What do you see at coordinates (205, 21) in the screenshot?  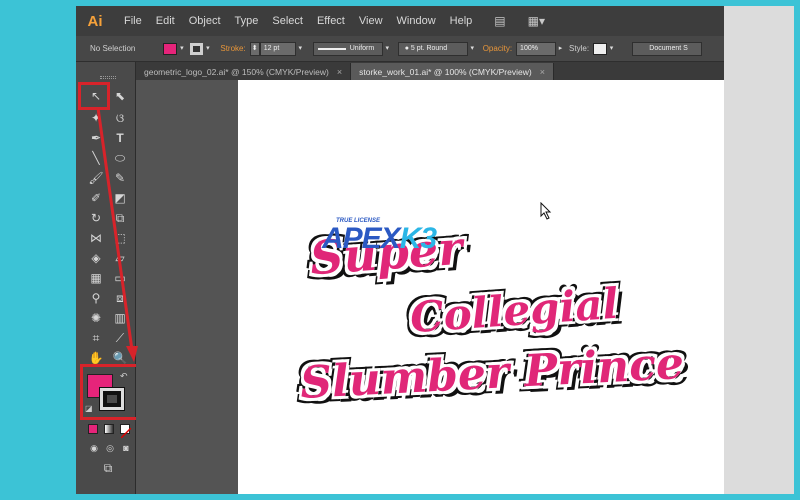 I see `menu-object: Object` at bounding box center [205, 21].